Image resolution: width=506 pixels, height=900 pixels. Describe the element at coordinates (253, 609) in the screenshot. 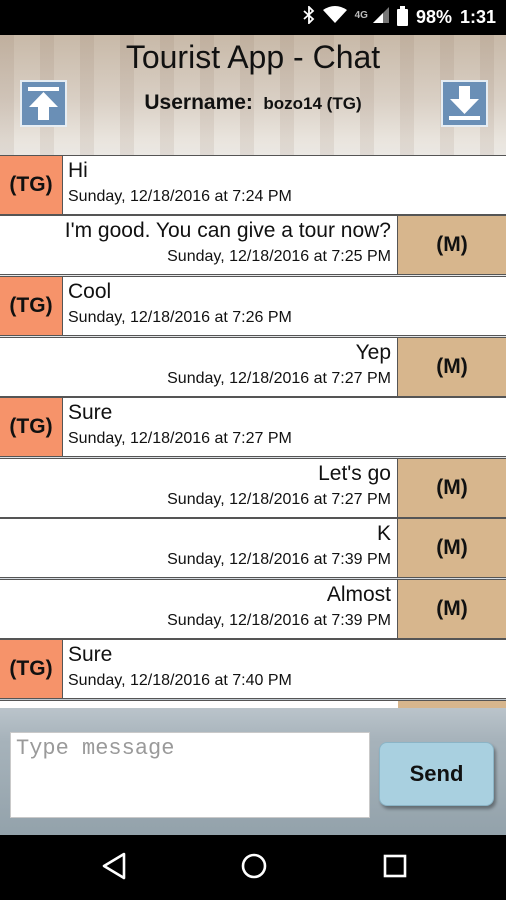

I see `message-row: Almost Sunday, 12/18/2016 at 7:39 PM (M)` at that location.